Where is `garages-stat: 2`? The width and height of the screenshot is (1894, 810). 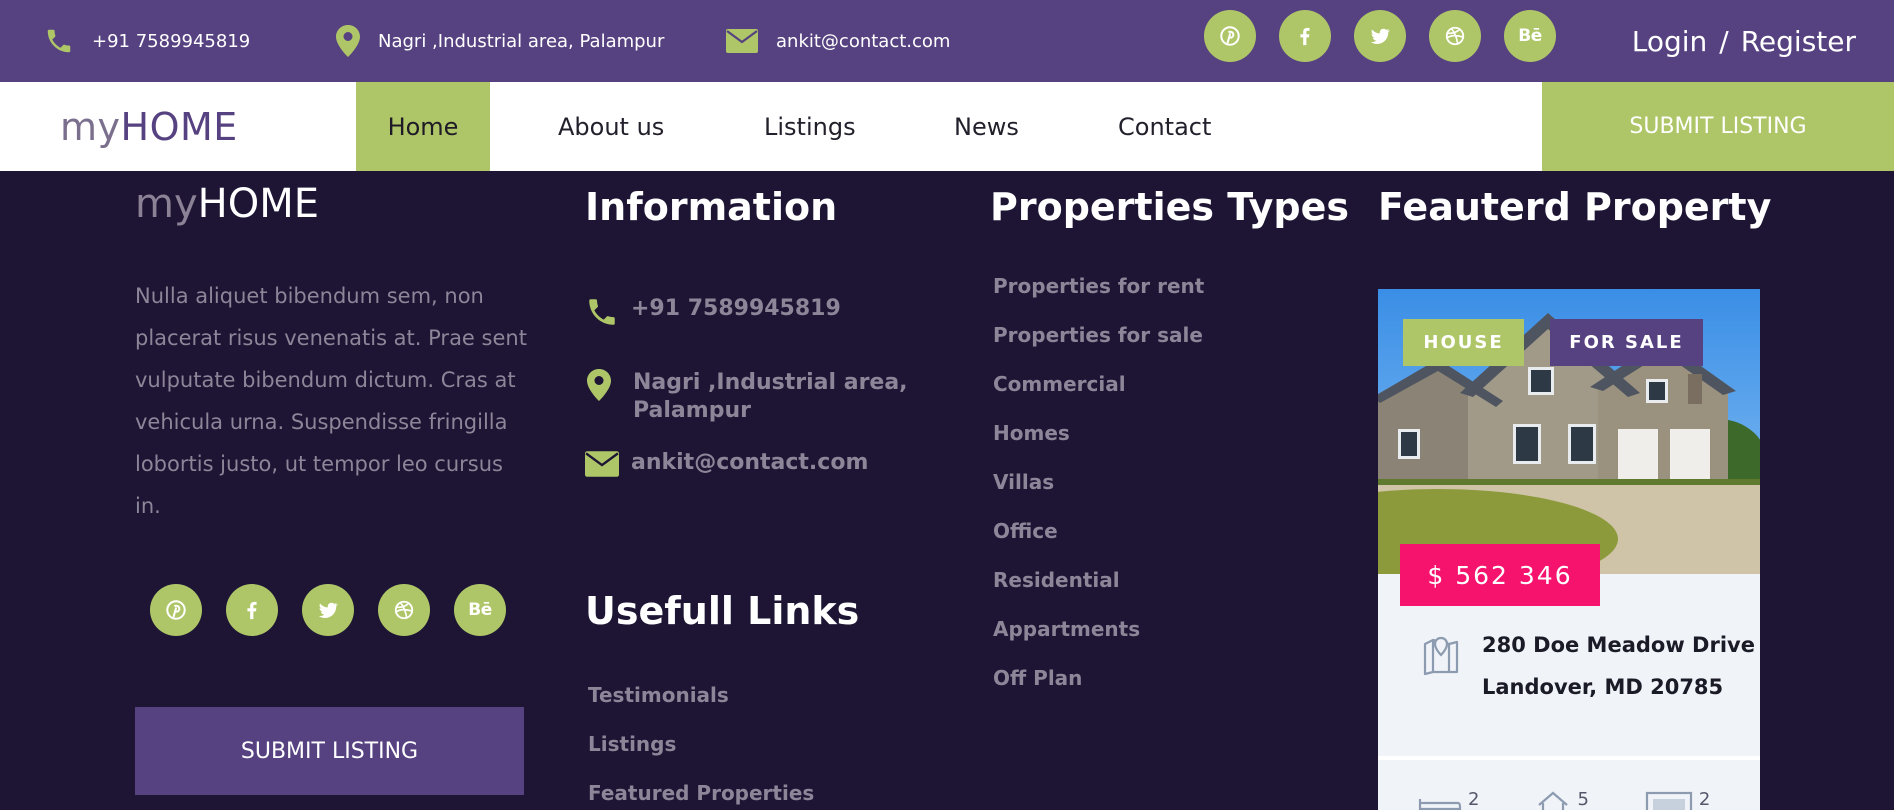
garages-stat: 2 is located at coordinates (1677, 799).